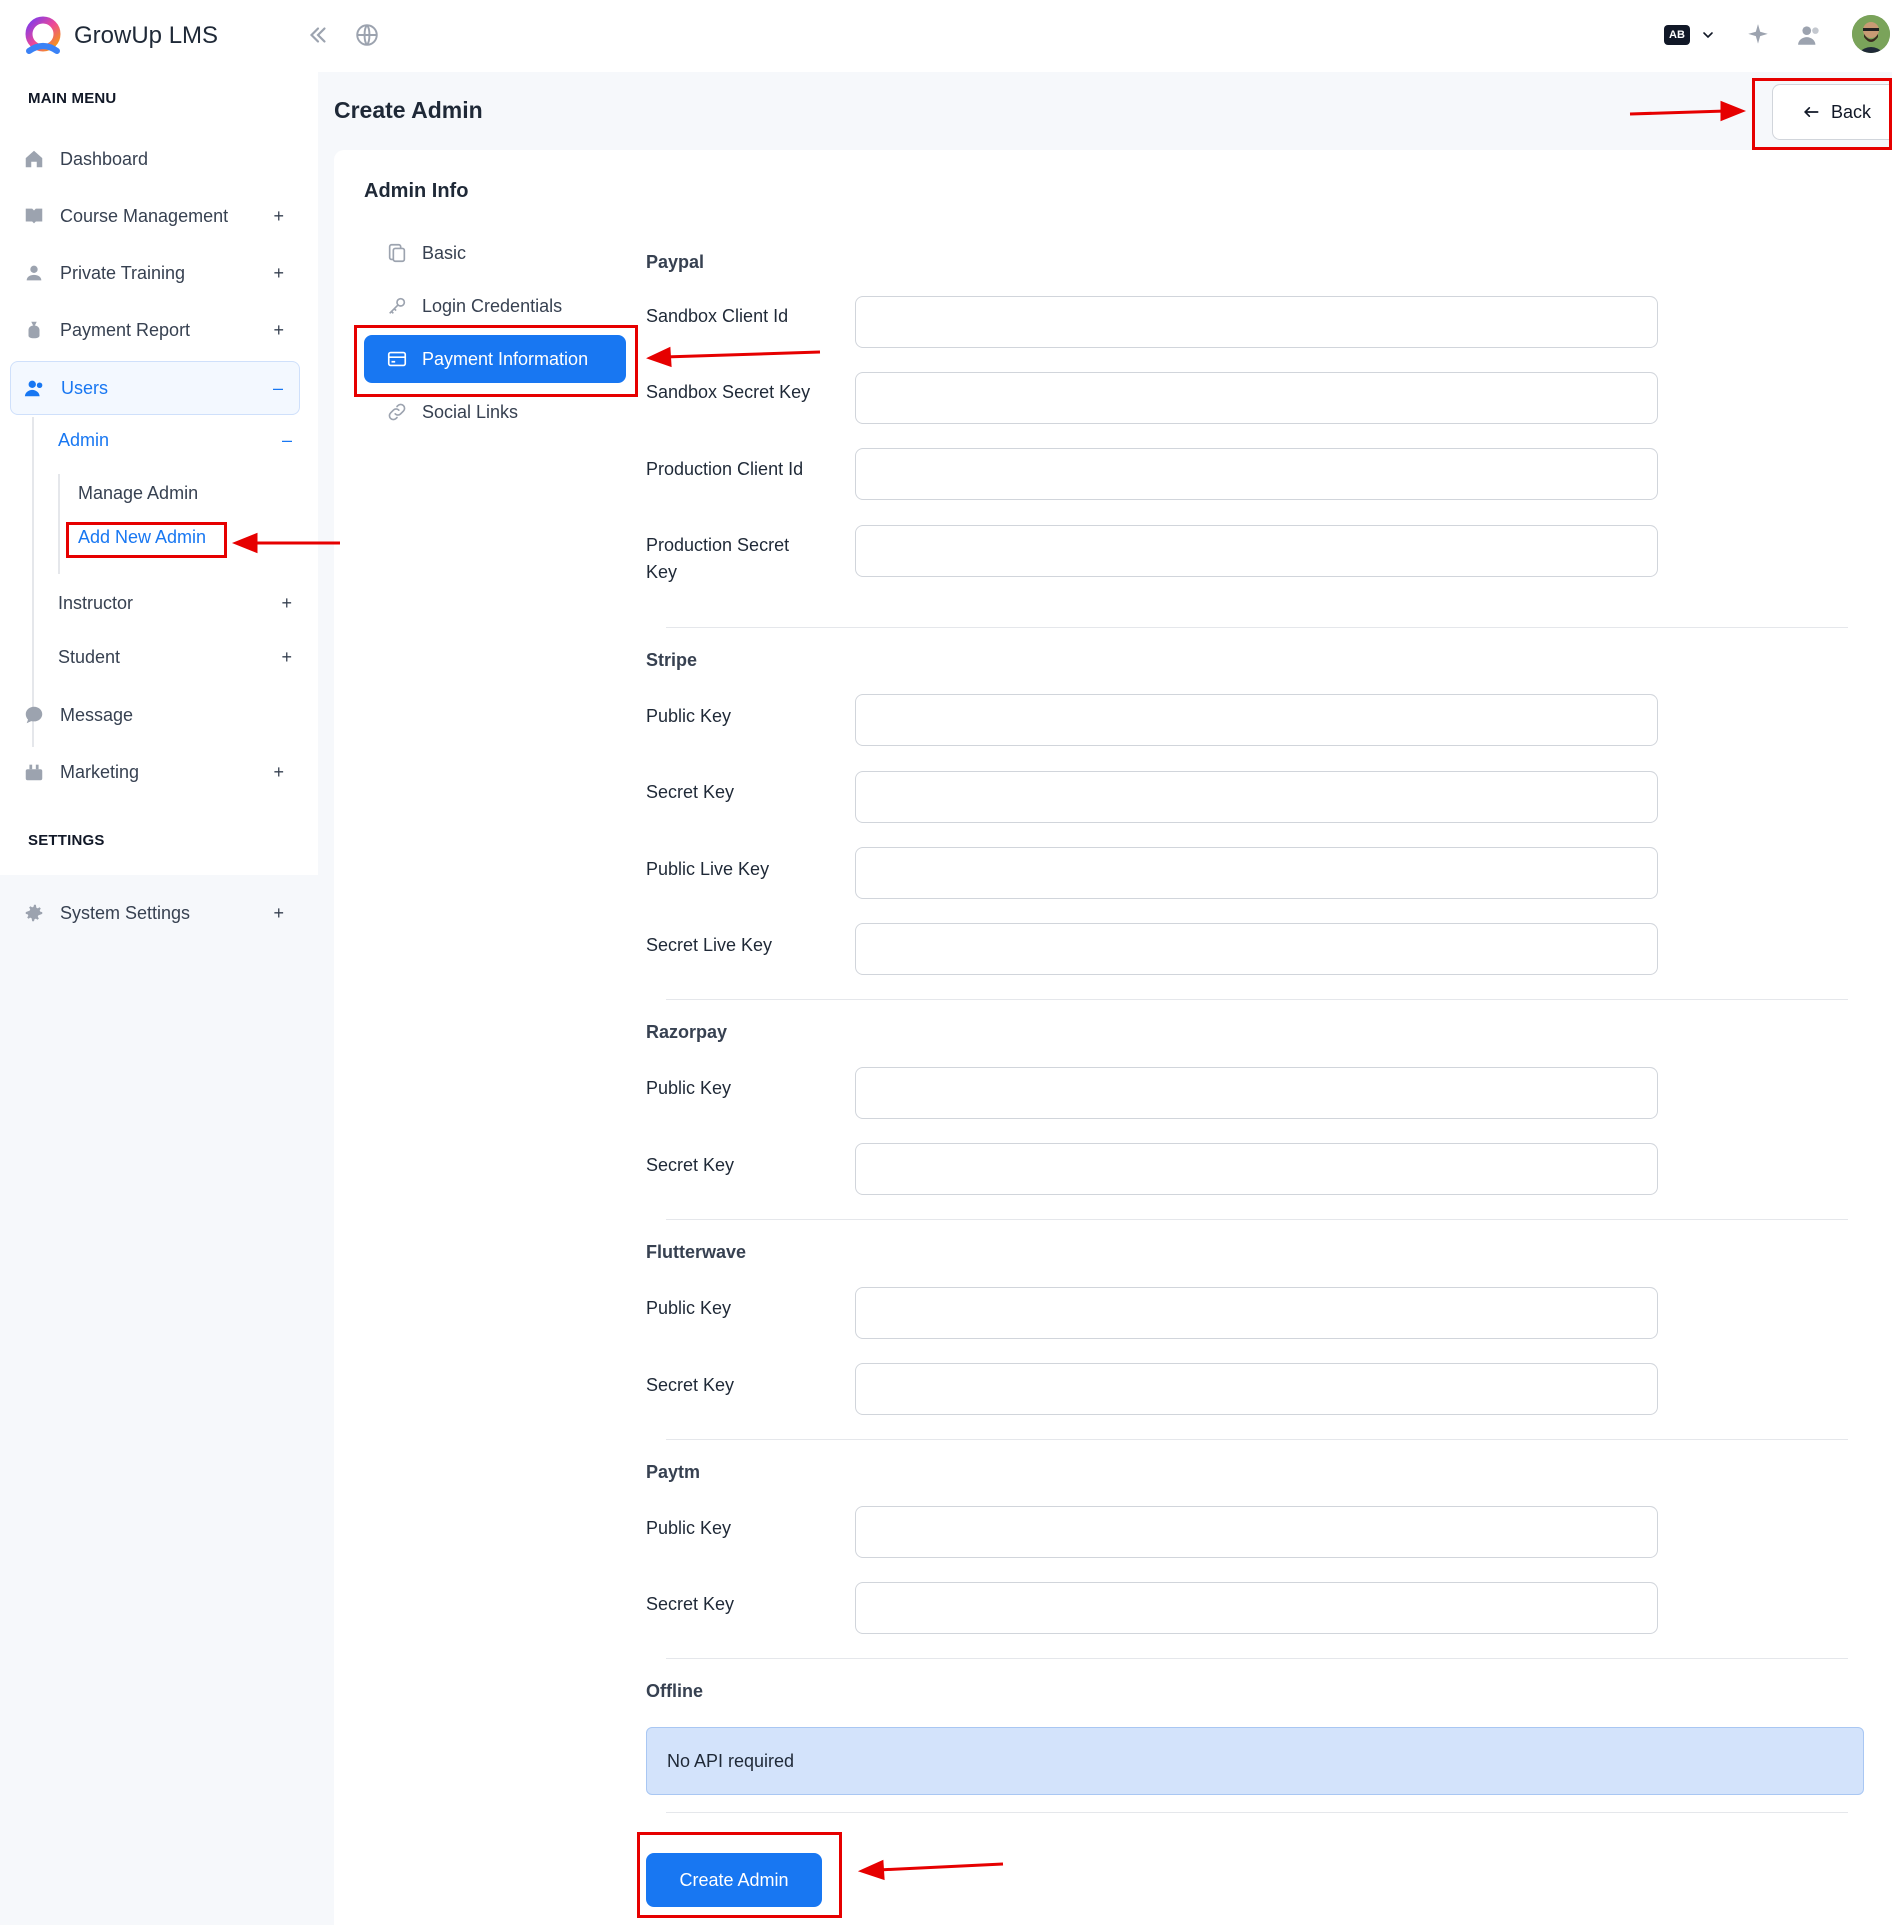 This screenshot has height=1925, width=1892. I want to click on tab-label: Social Links, so click(470, 411).